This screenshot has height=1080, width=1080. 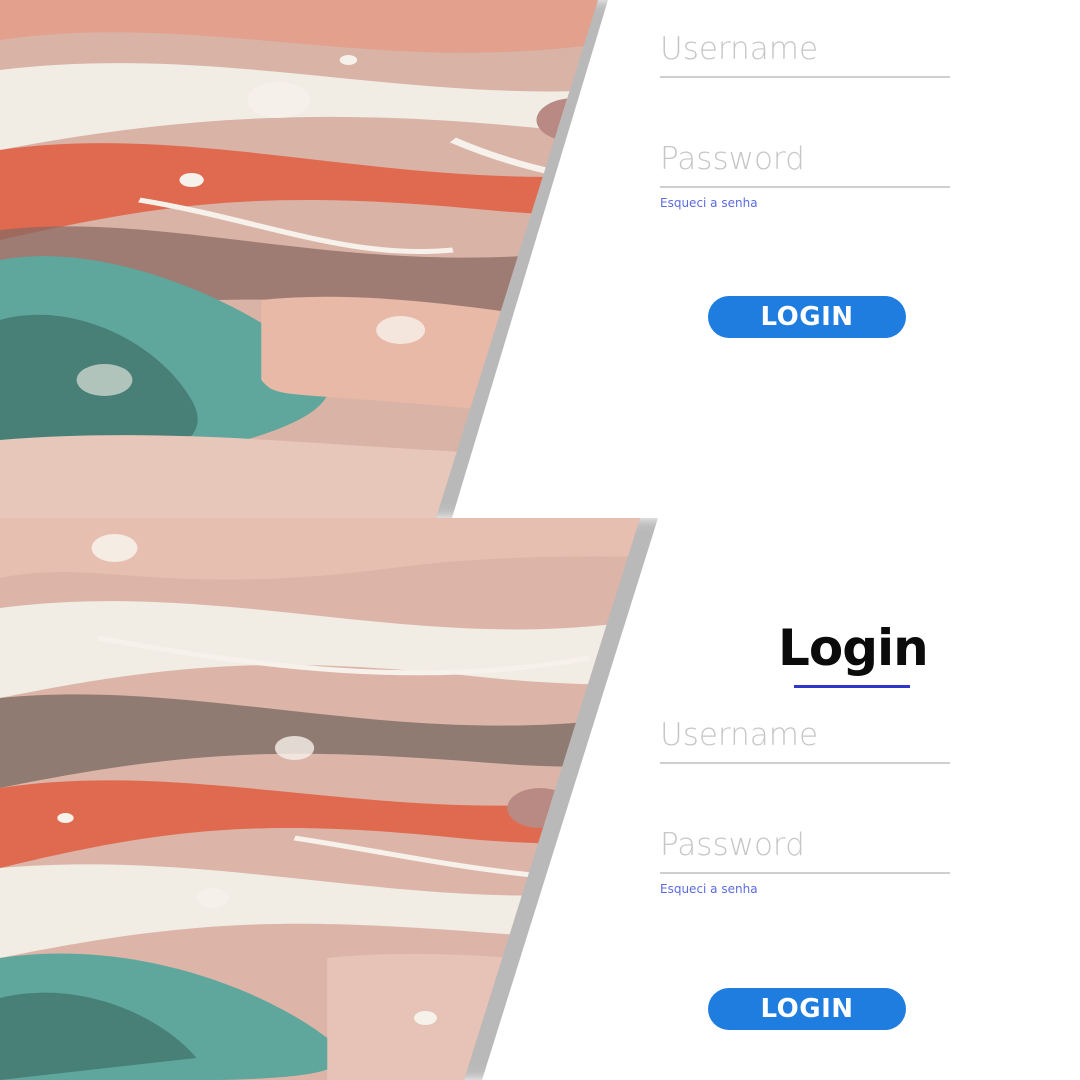 I want to click on login-form: Esqueci a senha LOGIN, so click(x=805, y=180).